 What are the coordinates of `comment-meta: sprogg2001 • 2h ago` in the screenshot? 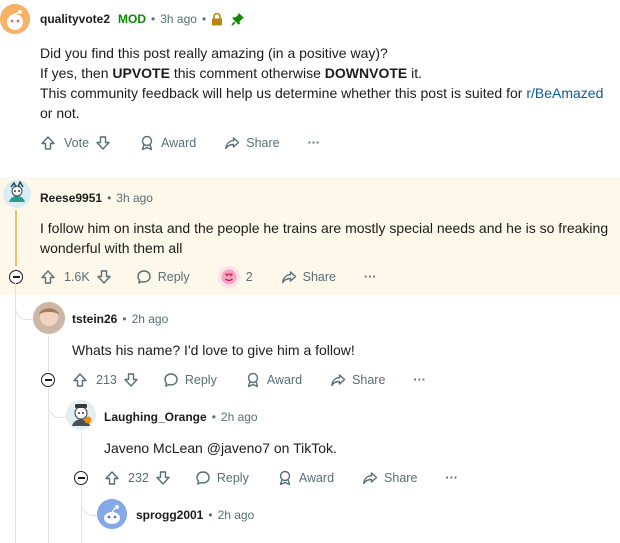 It's located at (195, 515).